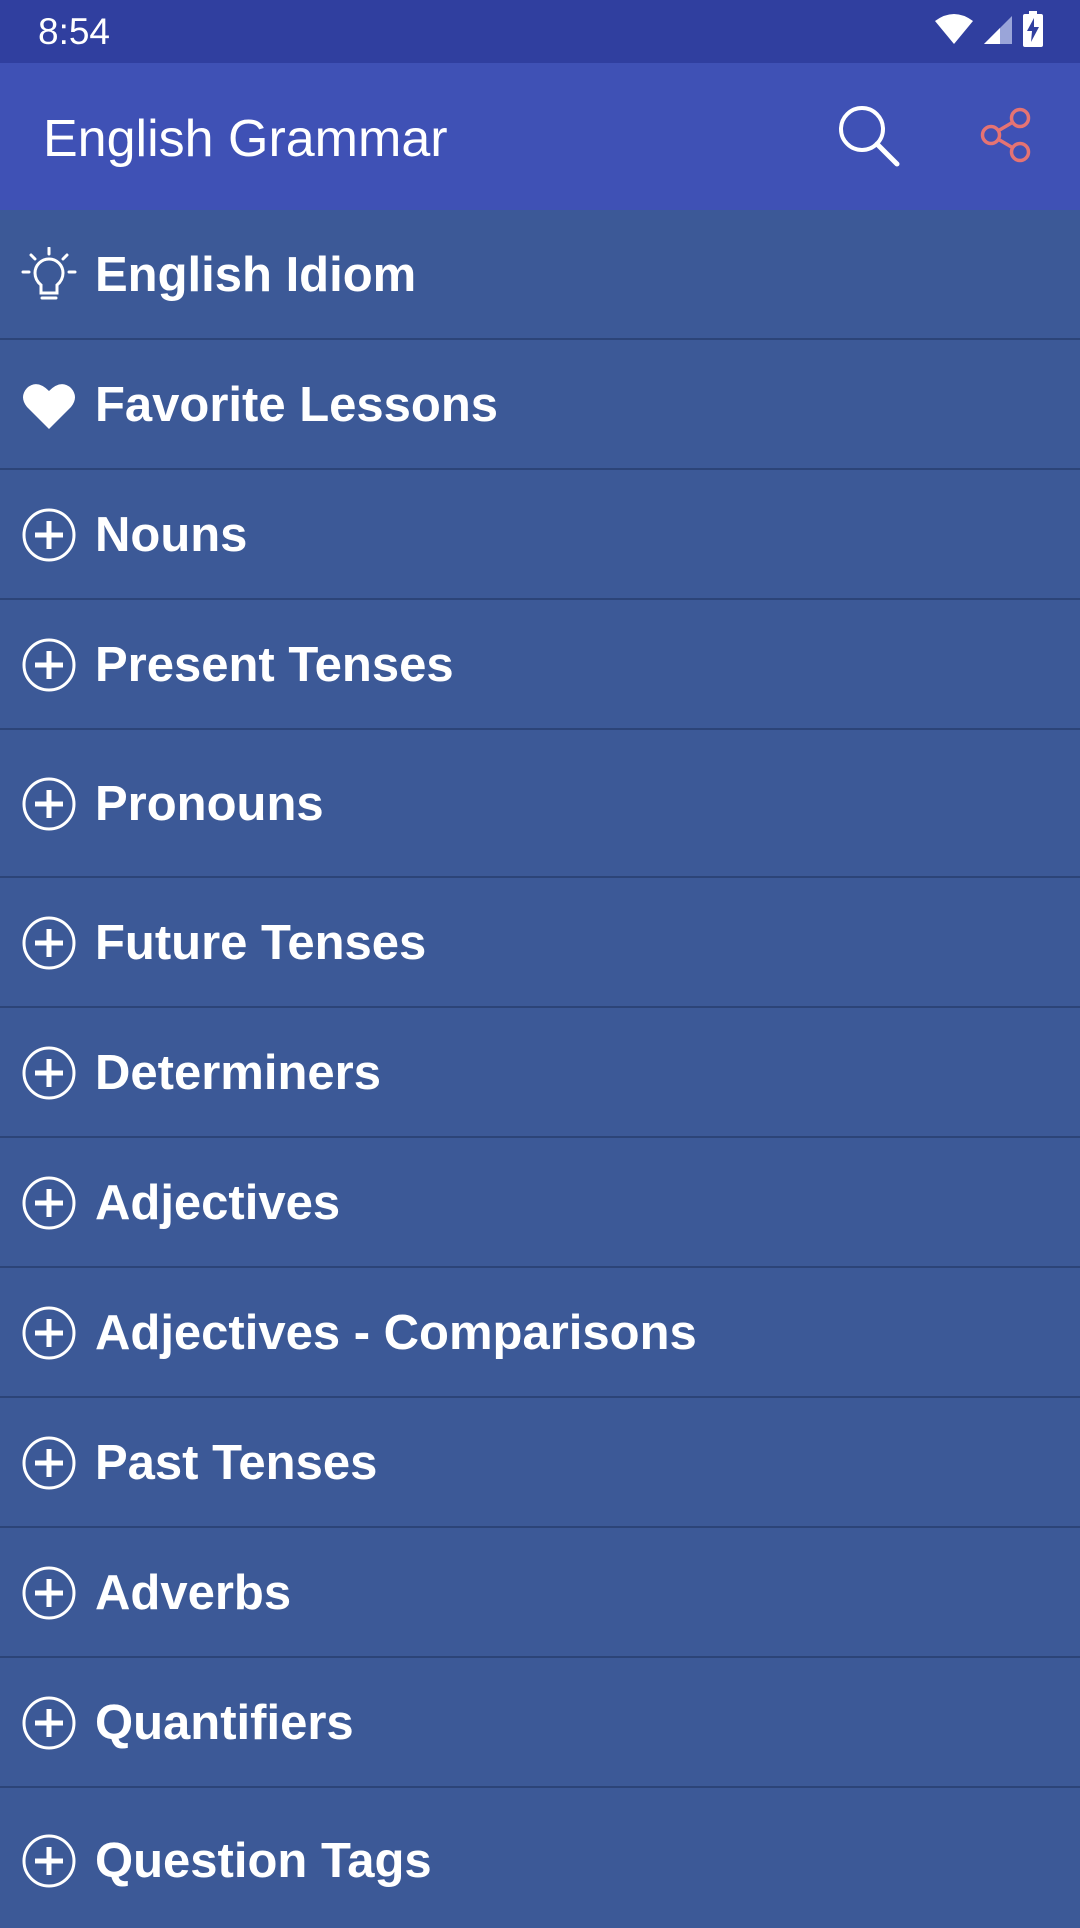 The height and width of the screenshot is (1928, 1080). I want to click on list-item-adjectives: Adjectives, so click(540, 1203).